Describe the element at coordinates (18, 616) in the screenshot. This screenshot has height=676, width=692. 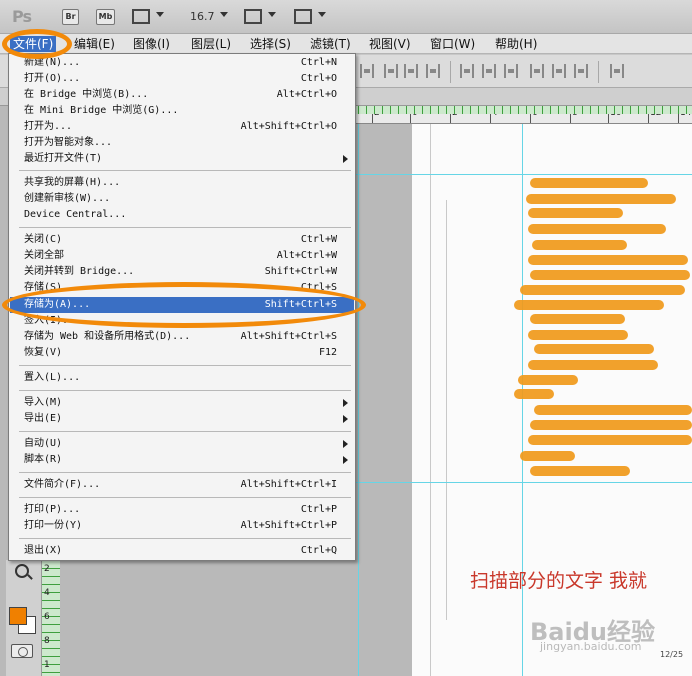
I see `foreground-color-swatch` at that location.